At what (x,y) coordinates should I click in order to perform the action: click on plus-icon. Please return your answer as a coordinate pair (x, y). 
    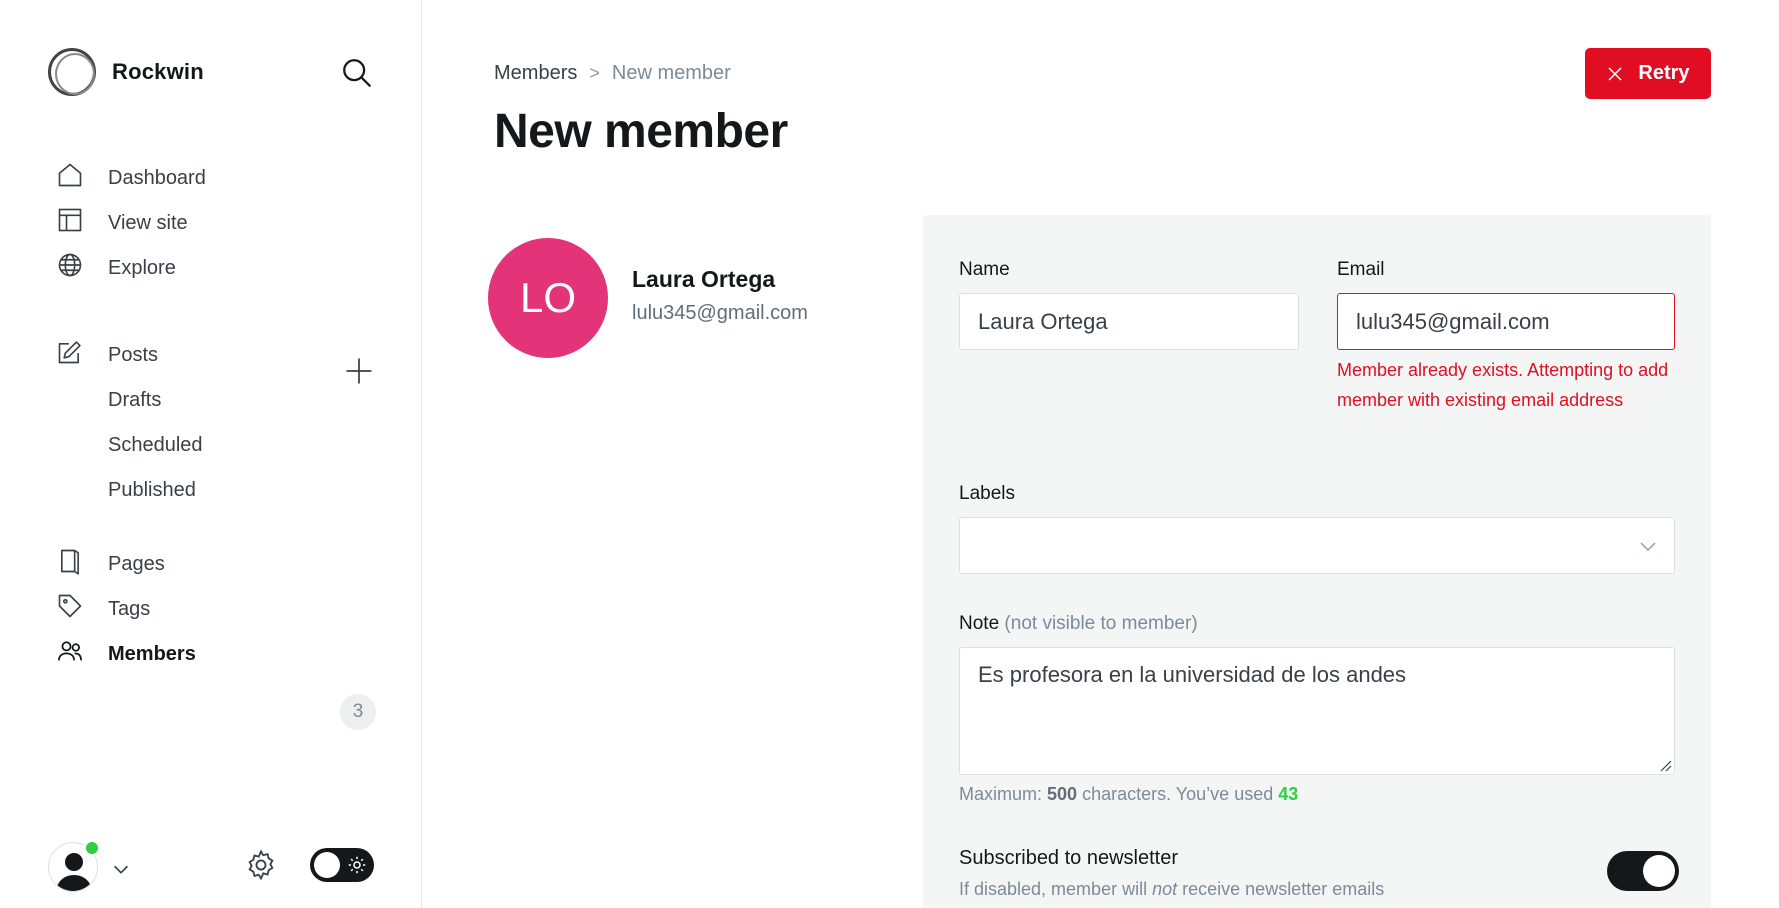
    Looking at the image, I should click on (359, 371).